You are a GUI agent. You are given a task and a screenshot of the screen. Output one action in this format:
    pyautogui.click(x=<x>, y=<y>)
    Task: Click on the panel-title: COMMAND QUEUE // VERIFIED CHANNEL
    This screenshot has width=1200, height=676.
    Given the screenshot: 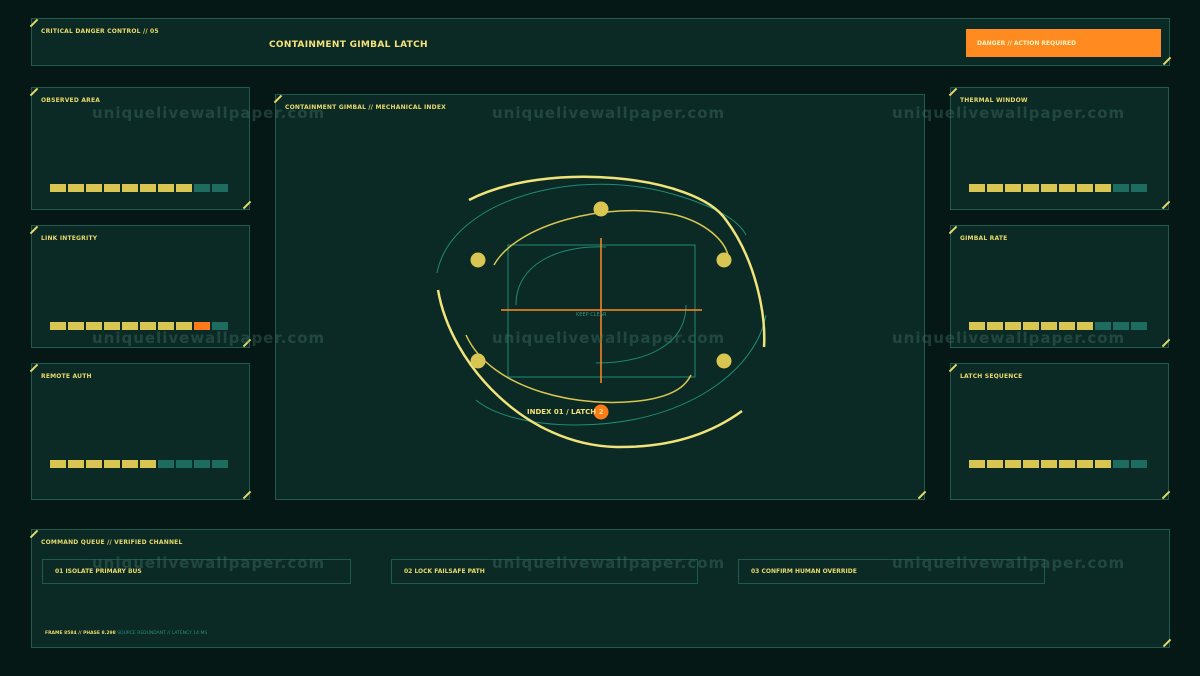 What is the action you would take?
    pyautogui.click(x=112, y=542)
    